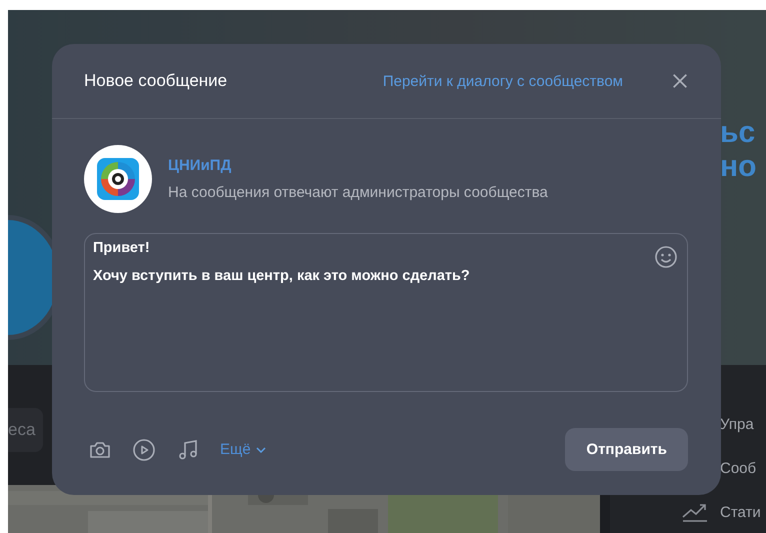 Image resolution: width=766 pixels, height=533 pixels. What do you see at coordinates (666, 257) in the screenshot?
I see `smiley-icon` at bounding box center [666, 257].